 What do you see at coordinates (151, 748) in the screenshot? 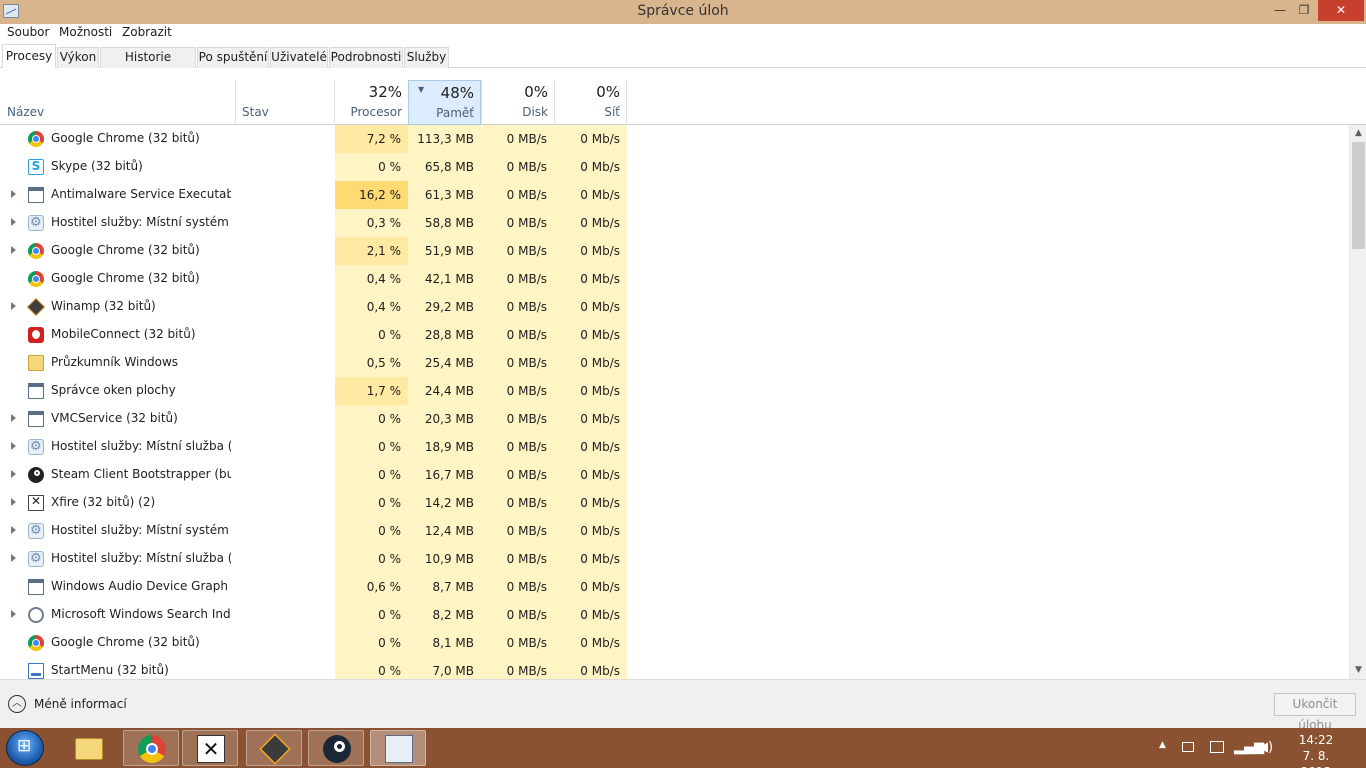
I see `taskbar-chrome` at bounding box center [151, 748].